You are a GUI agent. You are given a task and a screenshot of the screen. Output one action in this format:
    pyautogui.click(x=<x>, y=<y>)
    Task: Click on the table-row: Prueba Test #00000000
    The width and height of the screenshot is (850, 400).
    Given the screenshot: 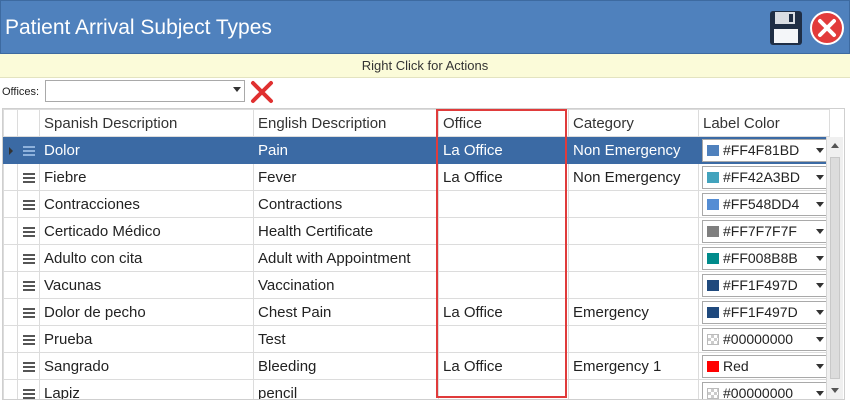 What is the action you would take?
    pyautogui.click(x=416, y=339)
    